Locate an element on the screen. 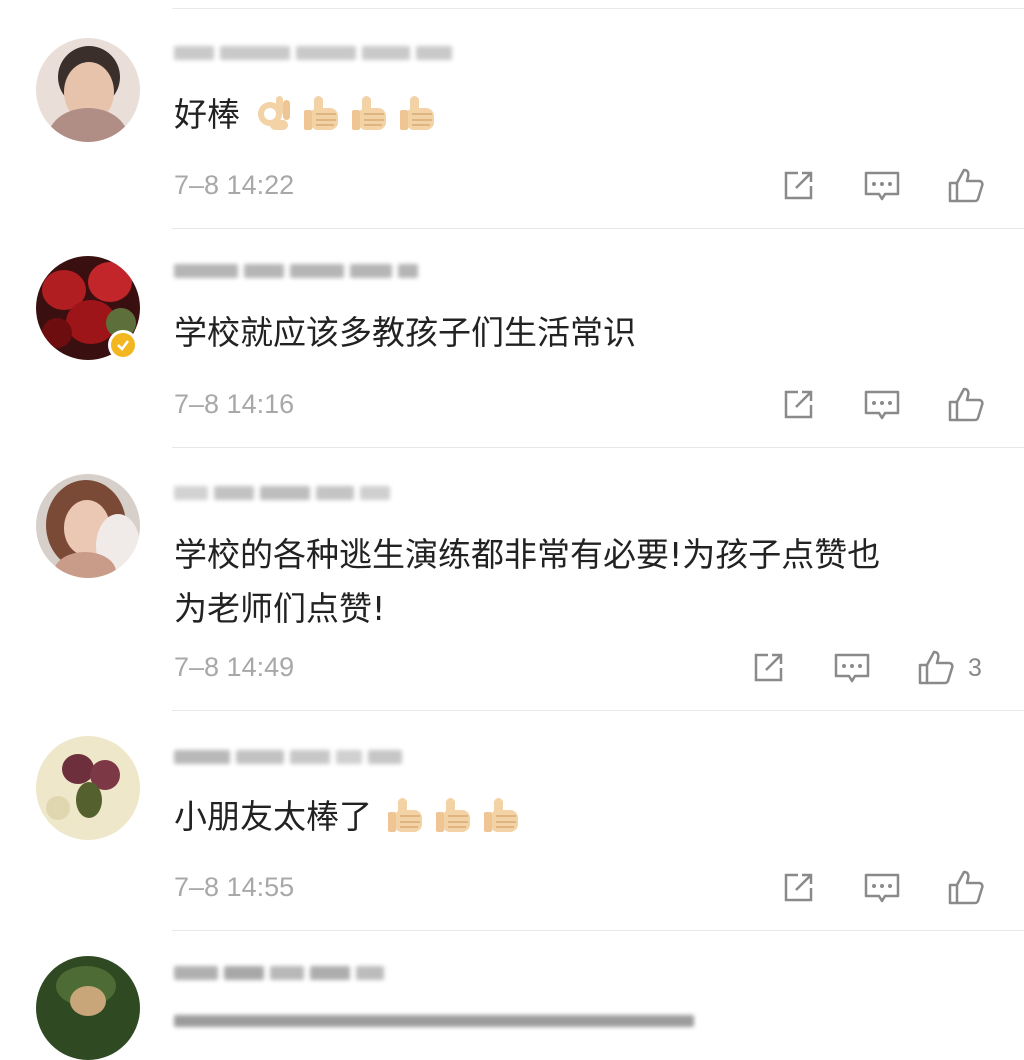  comment-text: 学校就应该多教孩子们生活常识 is located at coordinates (405, 332).